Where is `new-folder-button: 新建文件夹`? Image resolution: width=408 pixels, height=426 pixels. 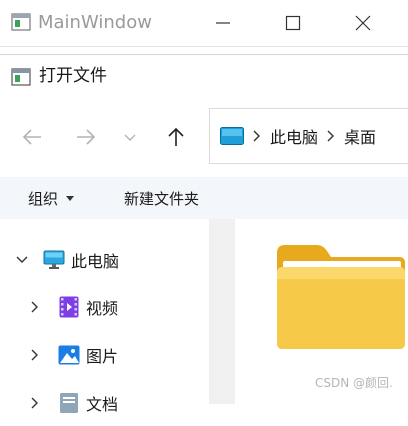 new-folder-button: 新建文件夹 is located at coordinates (161, 198).